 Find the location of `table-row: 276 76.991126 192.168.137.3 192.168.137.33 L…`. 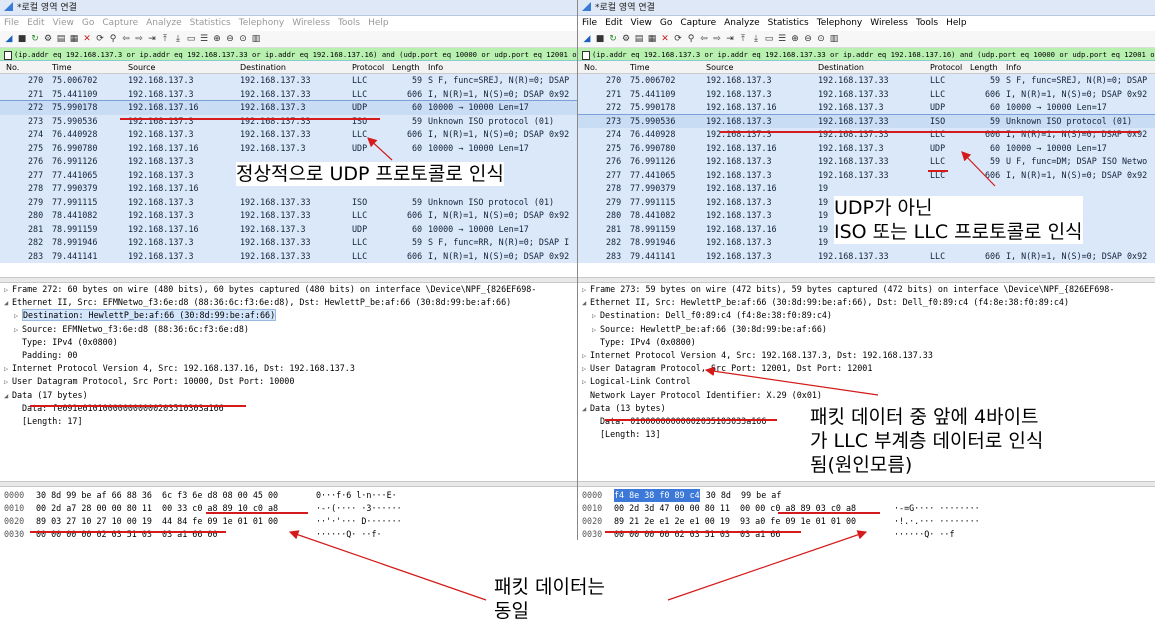

table-row: 276 76.991126 192.168.137.3 192.168.137.33 L… is located at coordinates (866, 162).